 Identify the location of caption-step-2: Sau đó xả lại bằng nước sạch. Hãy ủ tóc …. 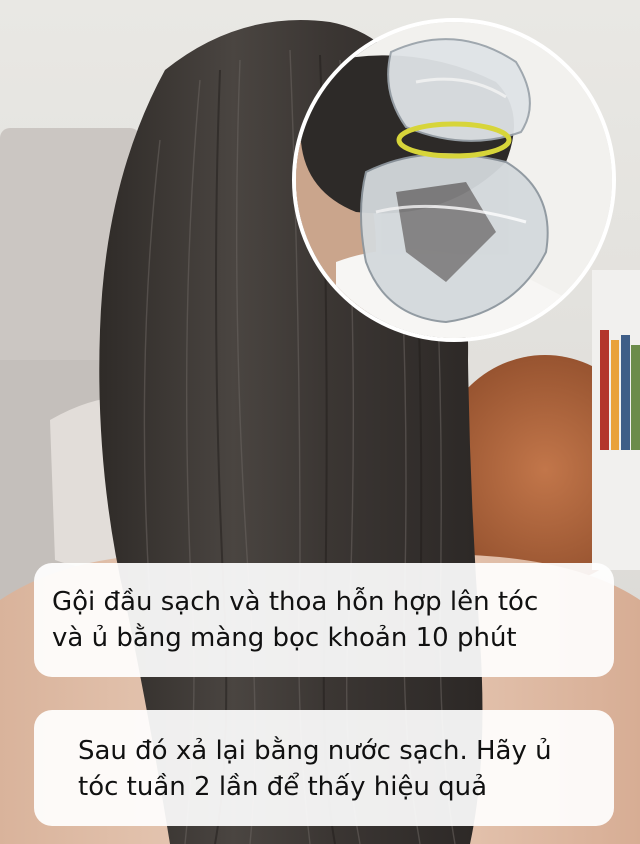
(324, 768).